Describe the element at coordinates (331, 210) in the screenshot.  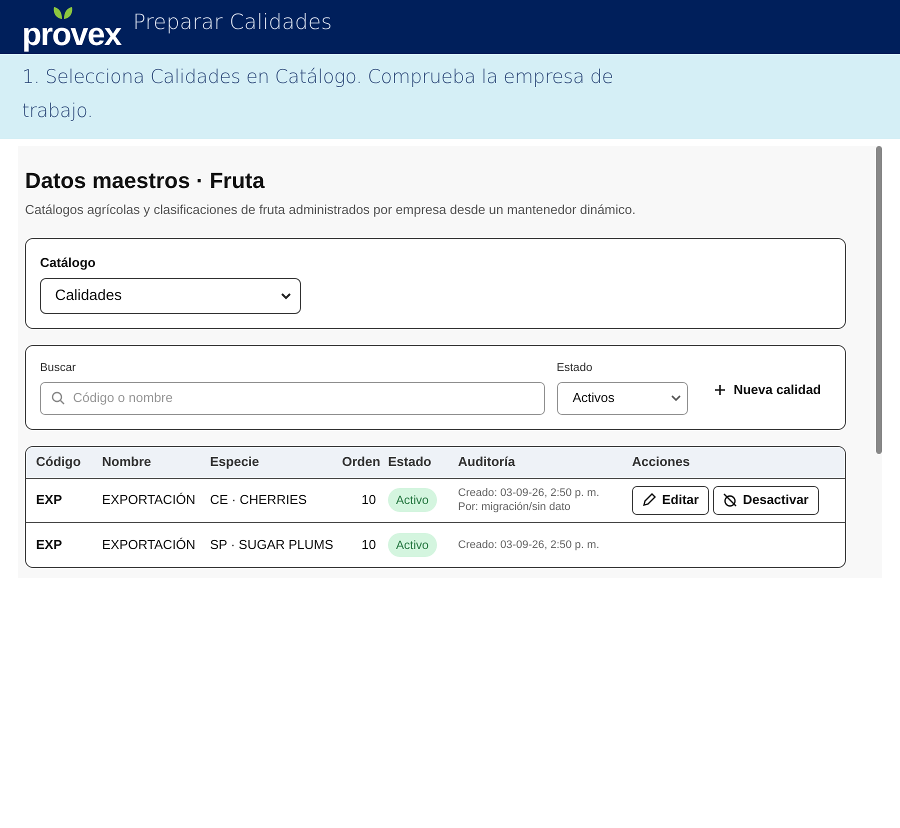
I see `page-subtitle: Catálogos agrícolas y clasificaciones de fruta administrados por empresa desde un mantenedor dinámico.` at that location.